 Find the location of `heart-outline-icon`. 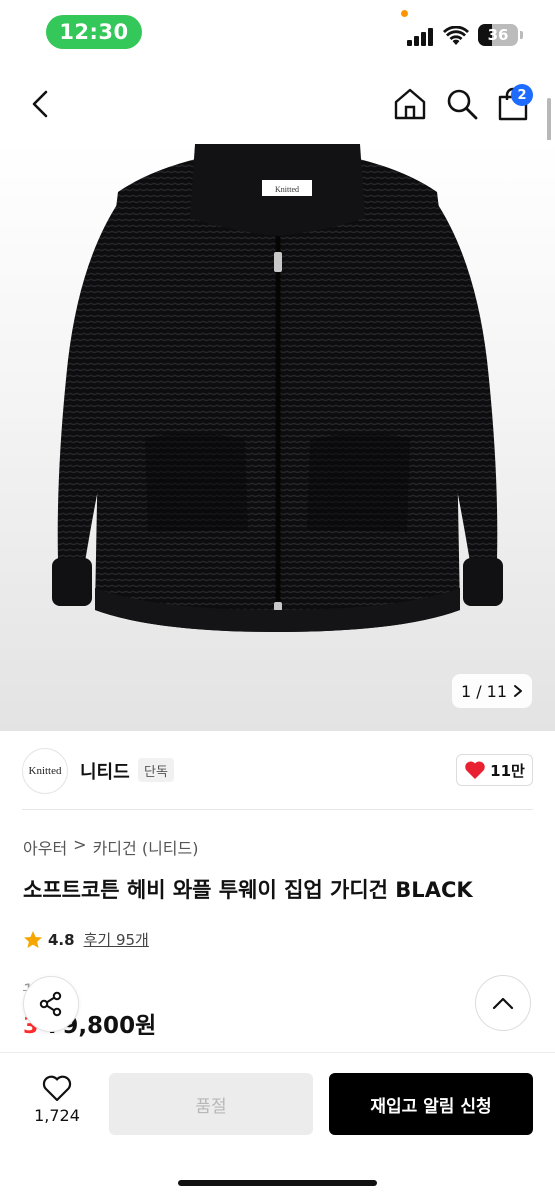

heart-outline-icon is located at coordinates (57, 1088).